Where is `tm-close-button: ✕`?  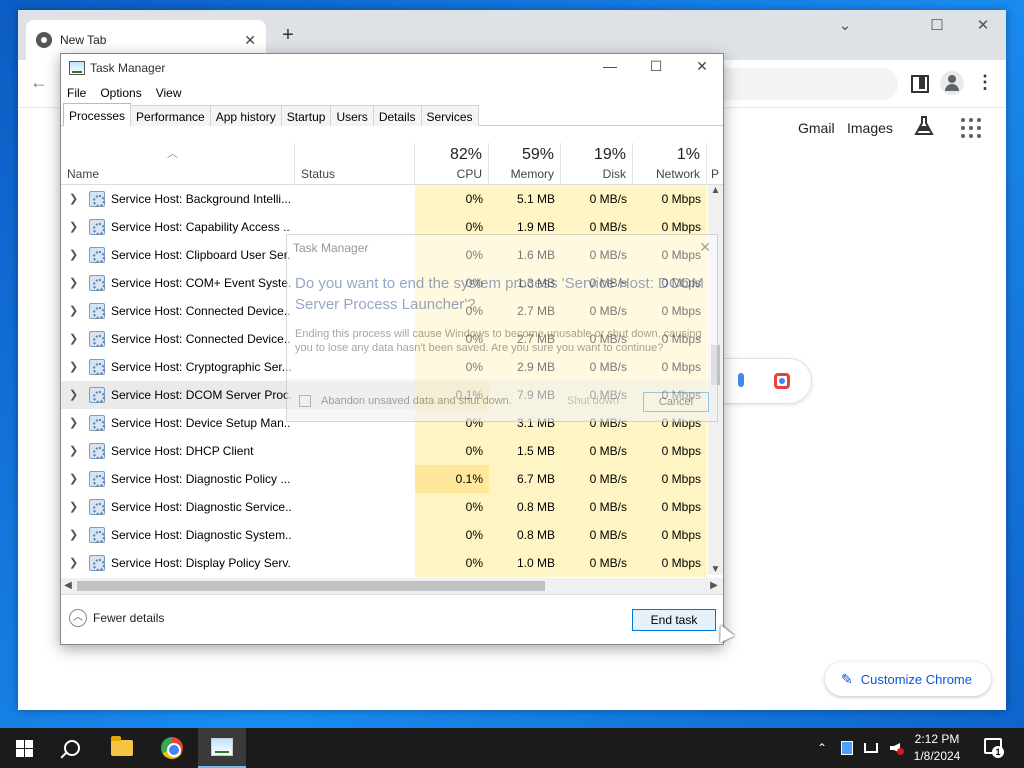 tm-close-button: ✕ is located at coordinates (702, 66).